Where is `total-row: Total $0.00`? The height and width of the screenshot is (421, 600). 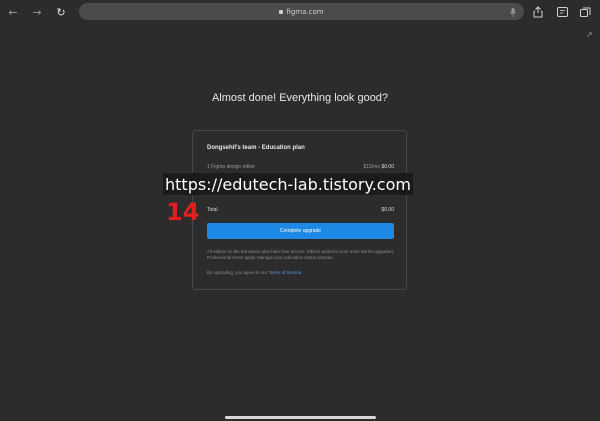
total-row: Total $0.00 is located at coordinates (300, 210).